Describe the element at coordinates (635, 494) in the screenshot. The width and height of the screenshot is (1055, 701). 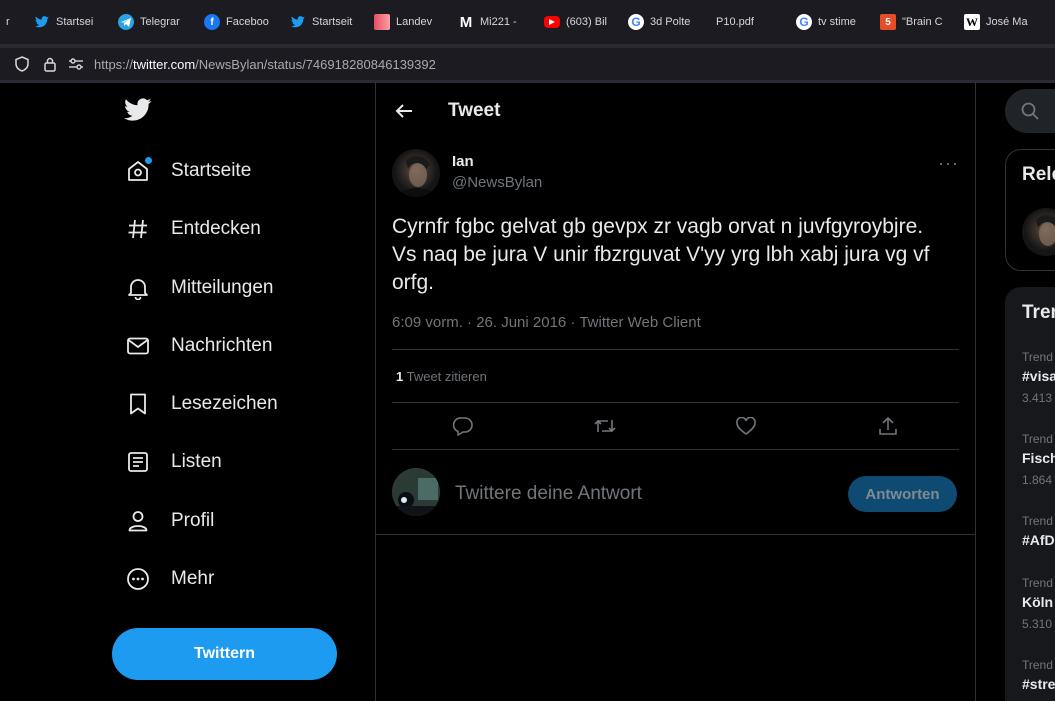
I see `reply-input` at that location.